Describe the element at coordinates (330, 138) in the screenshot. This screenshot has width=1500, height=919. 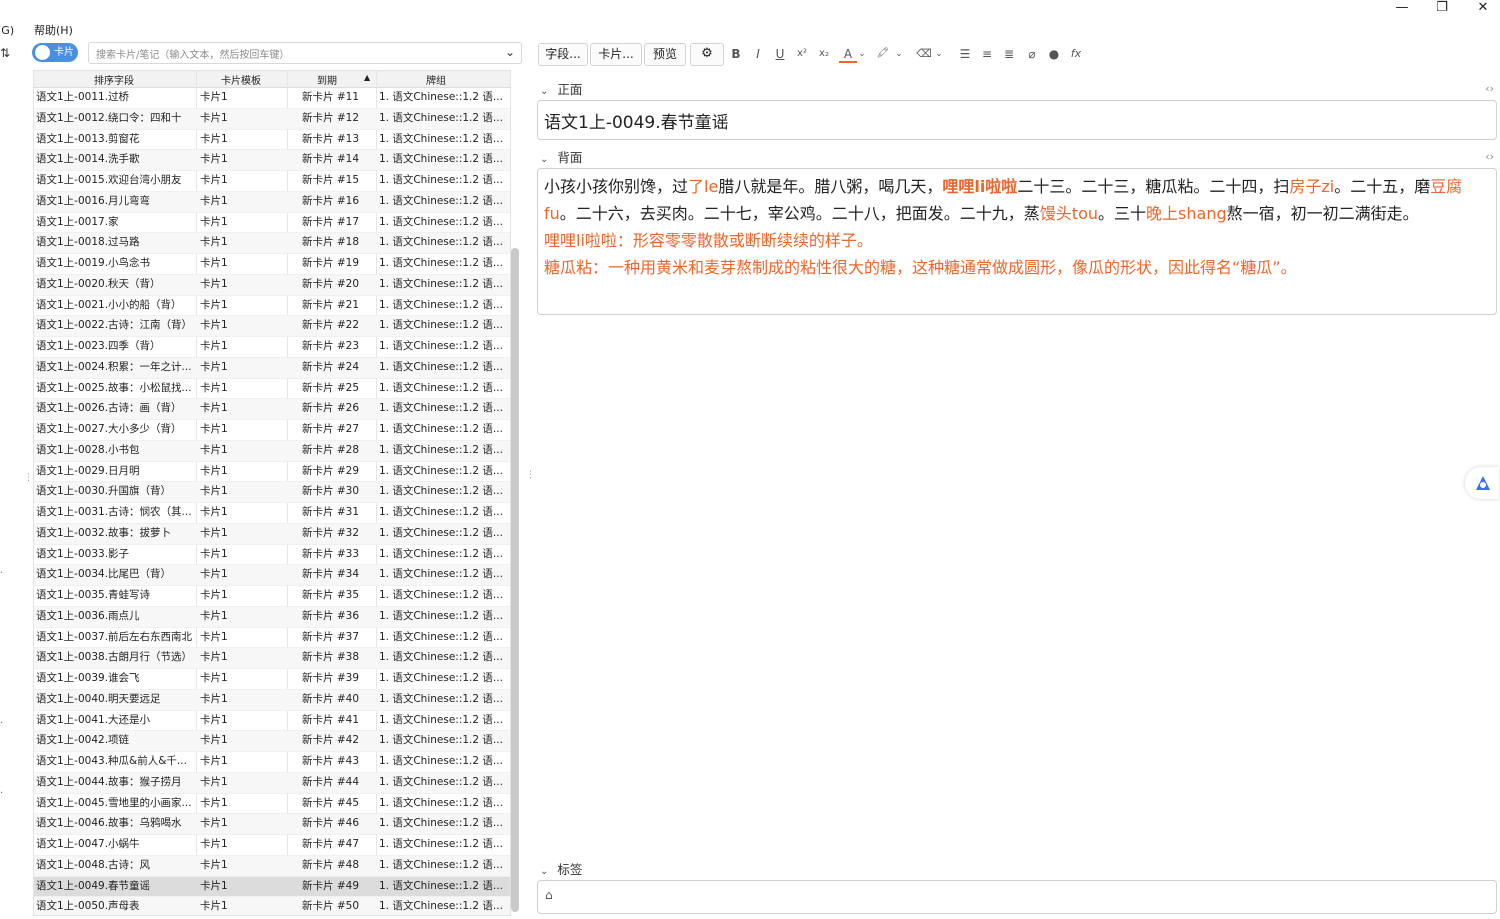
I see `cell-due: 新卡片 #13` at that location.